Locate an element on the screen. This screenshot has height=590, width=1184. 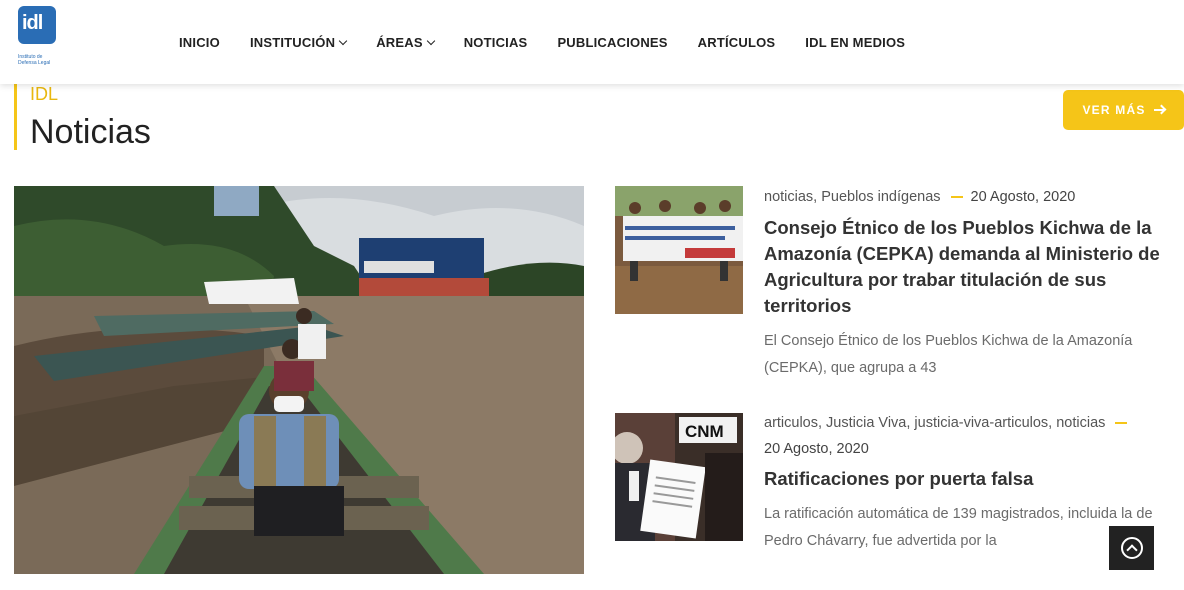
arrow-right-icon is located at coordinates (1159, 110).